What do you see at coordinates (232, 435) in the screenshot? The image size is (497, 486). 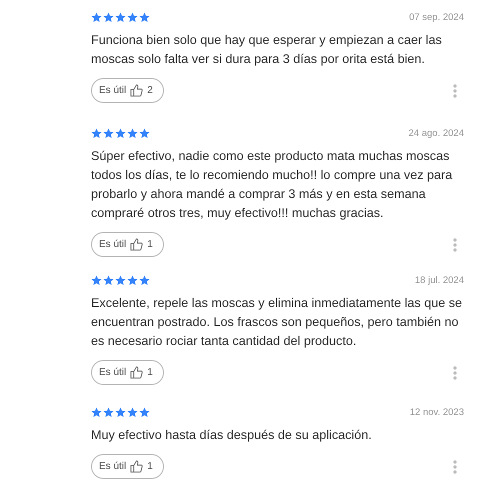 I see `review-text: Muy efectivo hasta días después de su aplicación.` at bounding box center [232, 435].